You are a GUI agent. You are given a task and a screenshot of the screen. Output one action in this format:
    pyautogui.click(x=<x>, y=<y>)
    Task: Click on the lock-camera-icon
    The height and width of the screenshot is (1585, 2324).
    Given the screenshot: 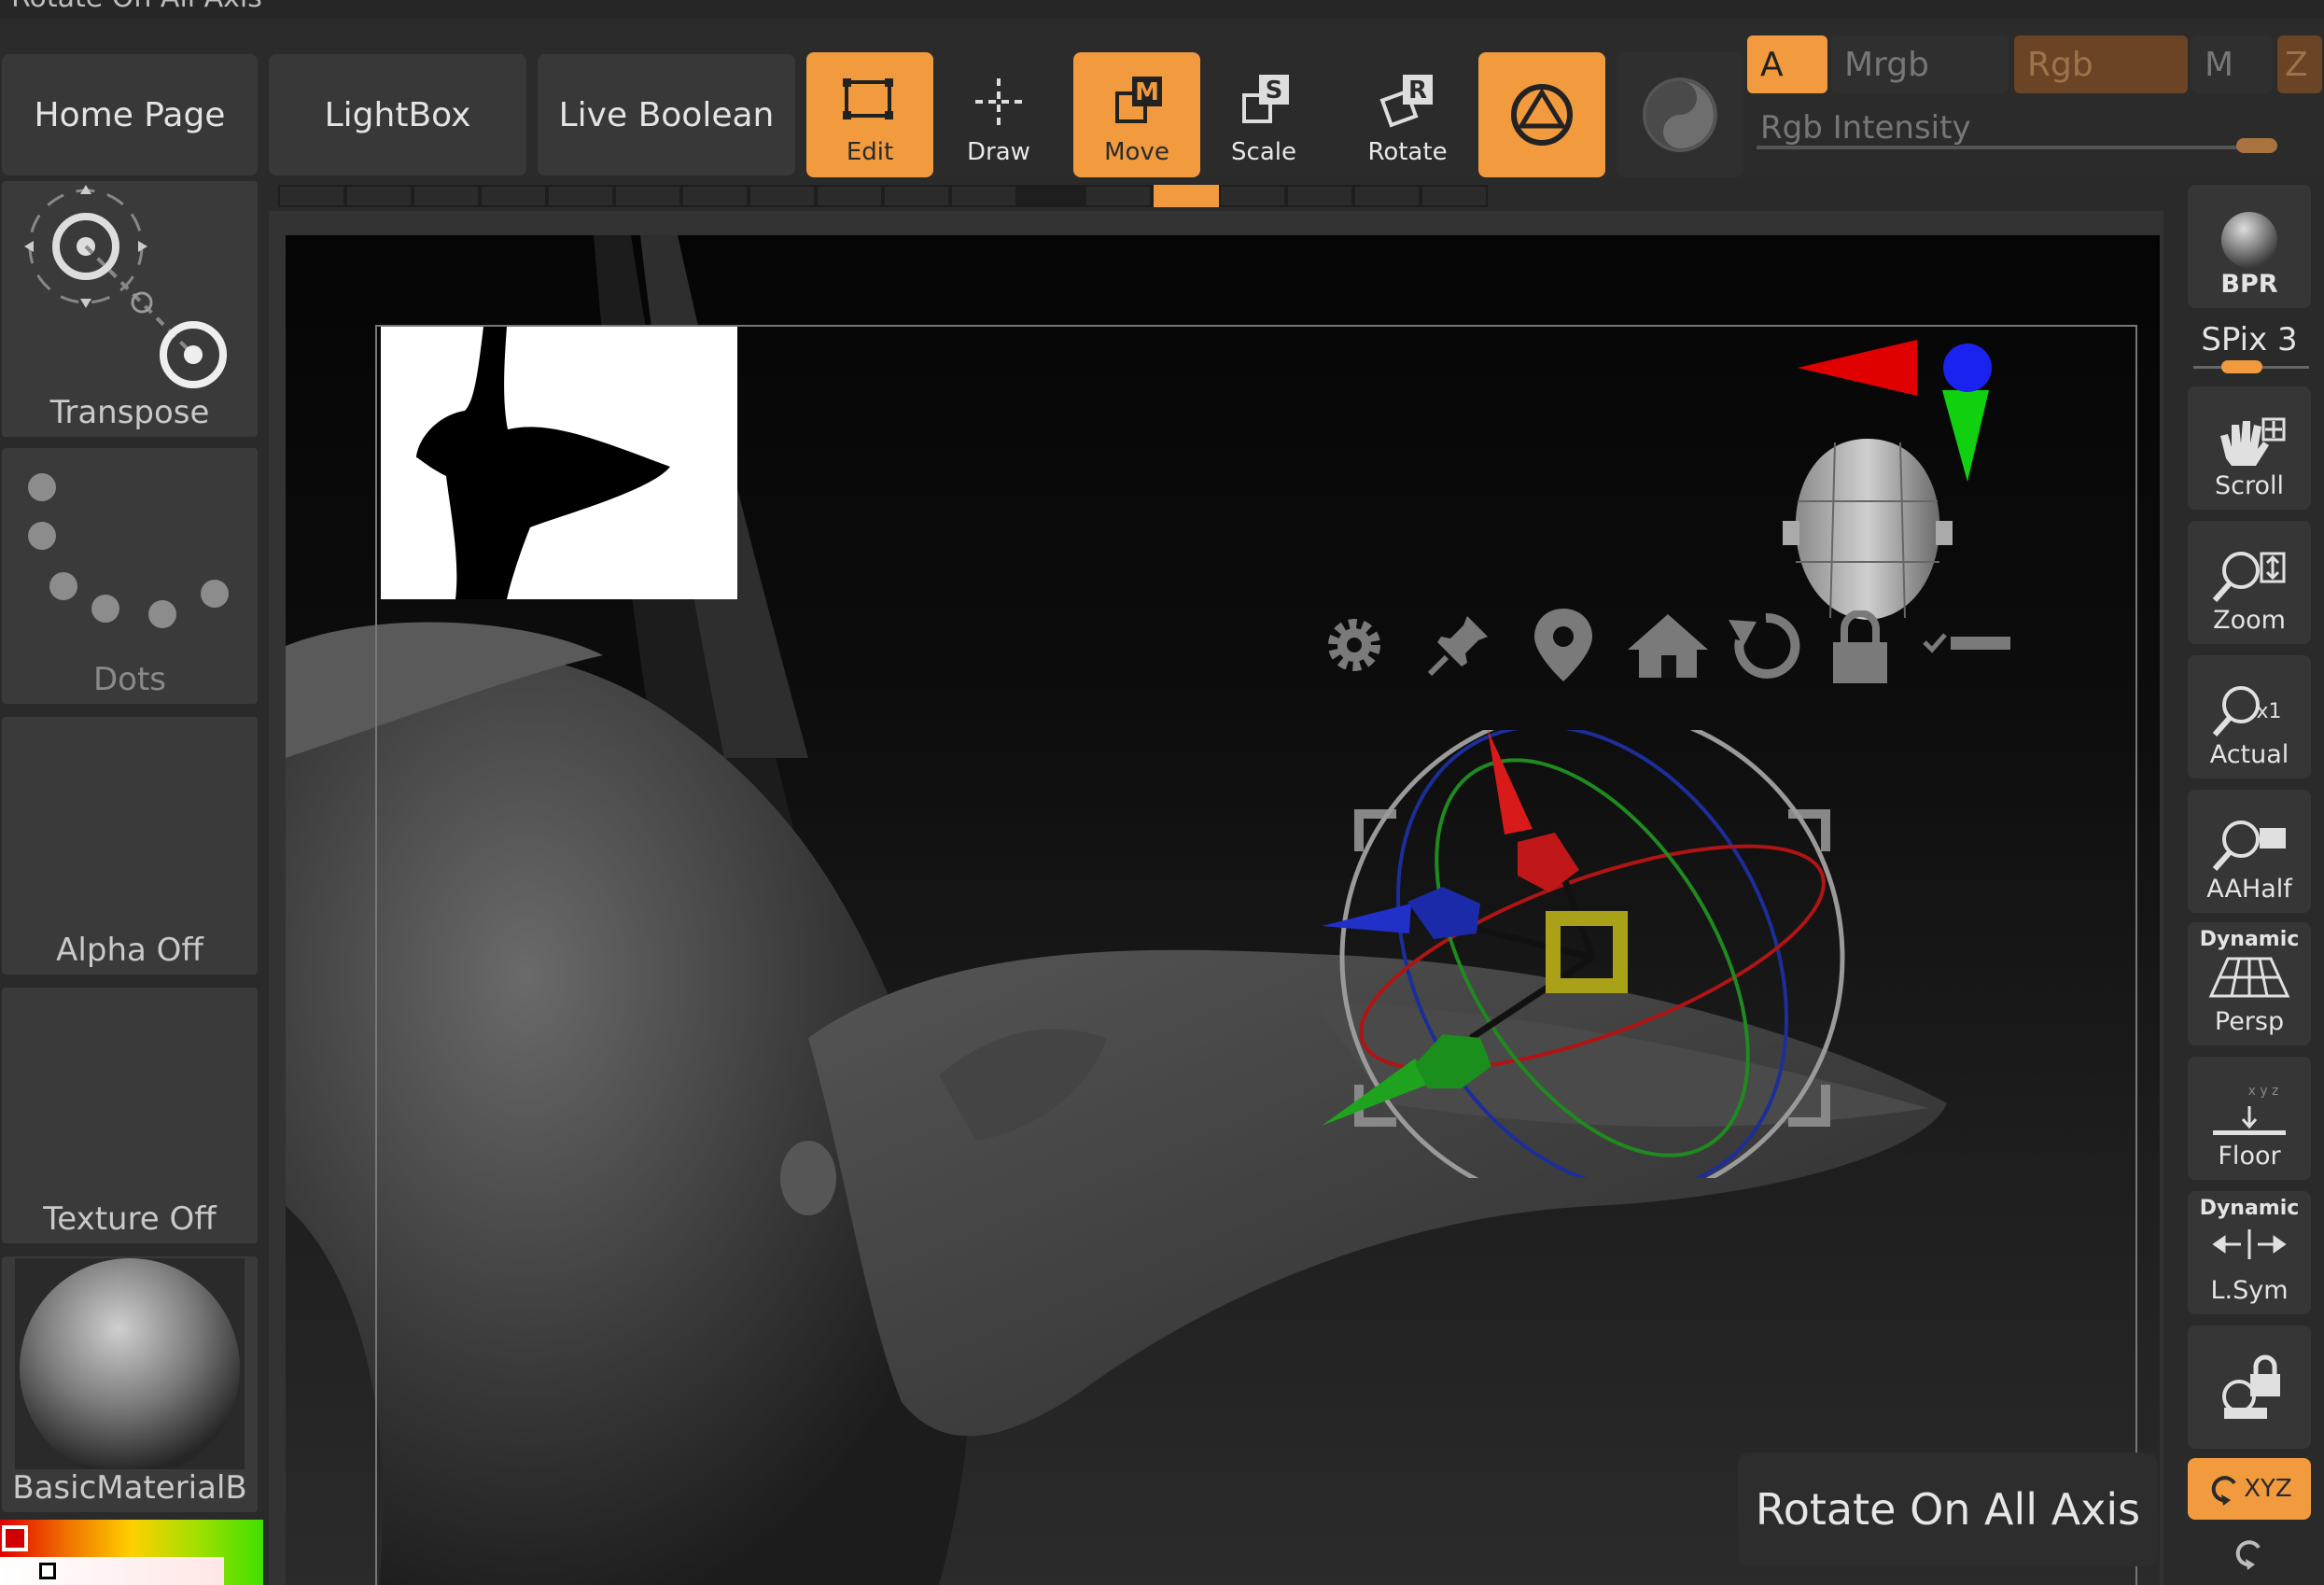 What is the action you would take?
    pyautogui.click(x=2251, y=1386)
    